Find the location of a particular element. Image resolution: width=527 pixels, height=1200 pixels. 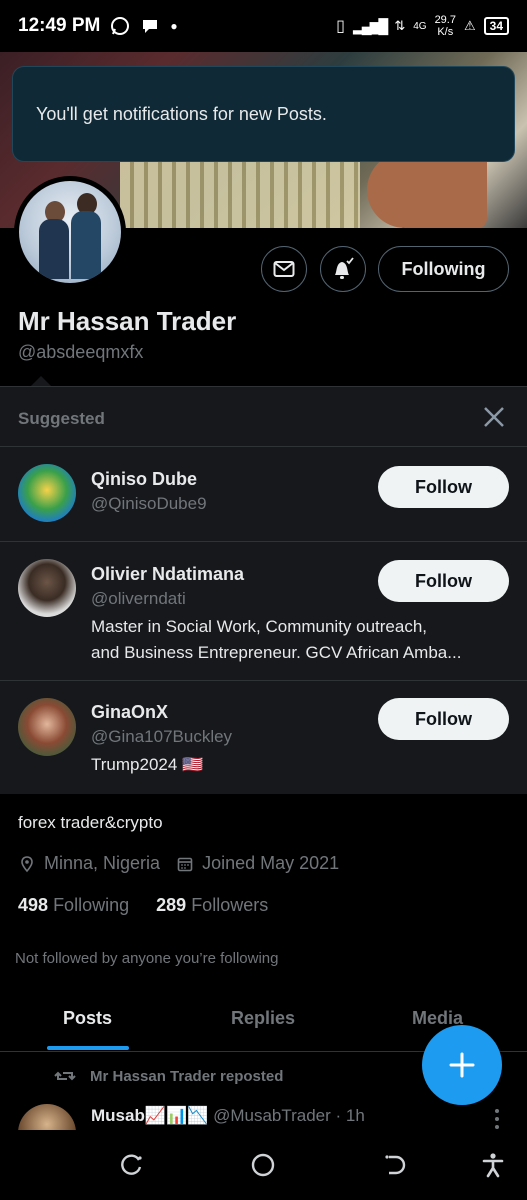

compose-post-button is located at coordinates (462, 1065).